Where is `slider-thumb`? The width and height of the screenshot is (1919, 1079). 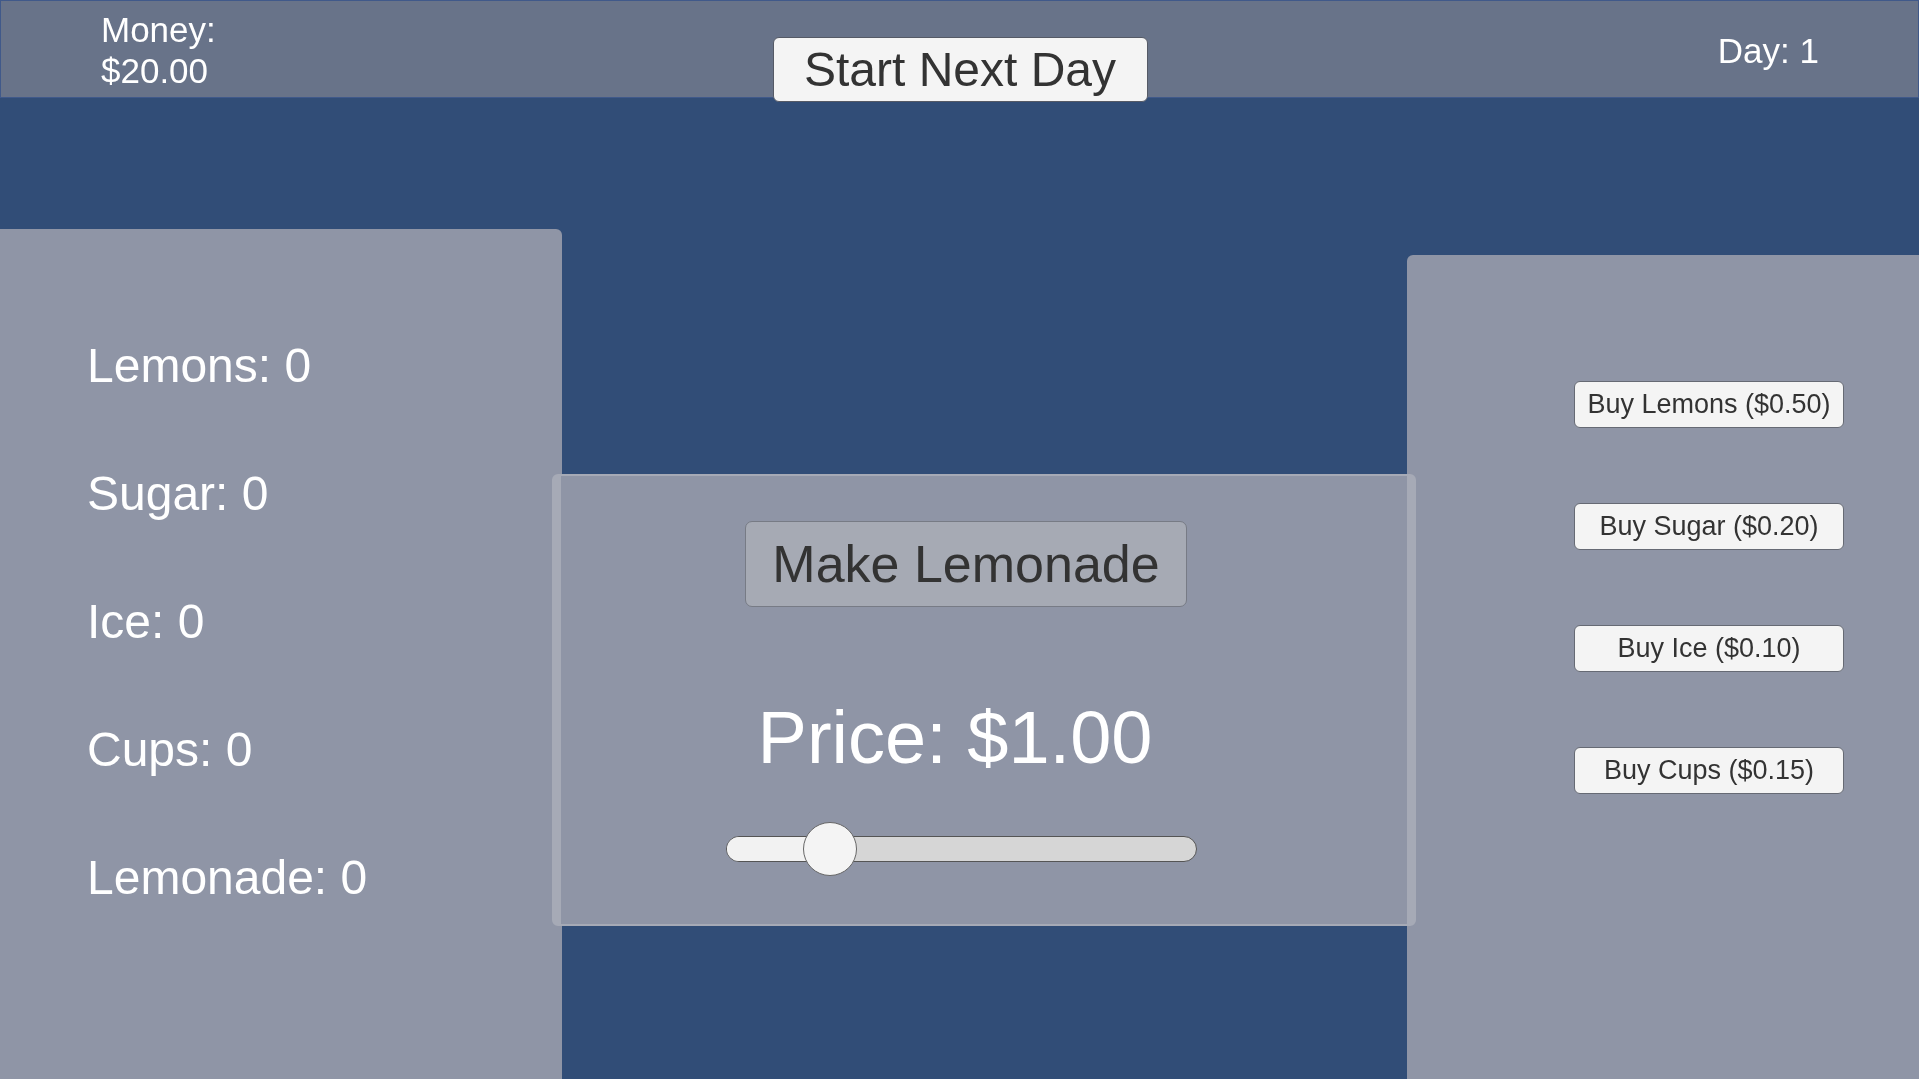 slider-thumb is located at coordinates (829, 849).